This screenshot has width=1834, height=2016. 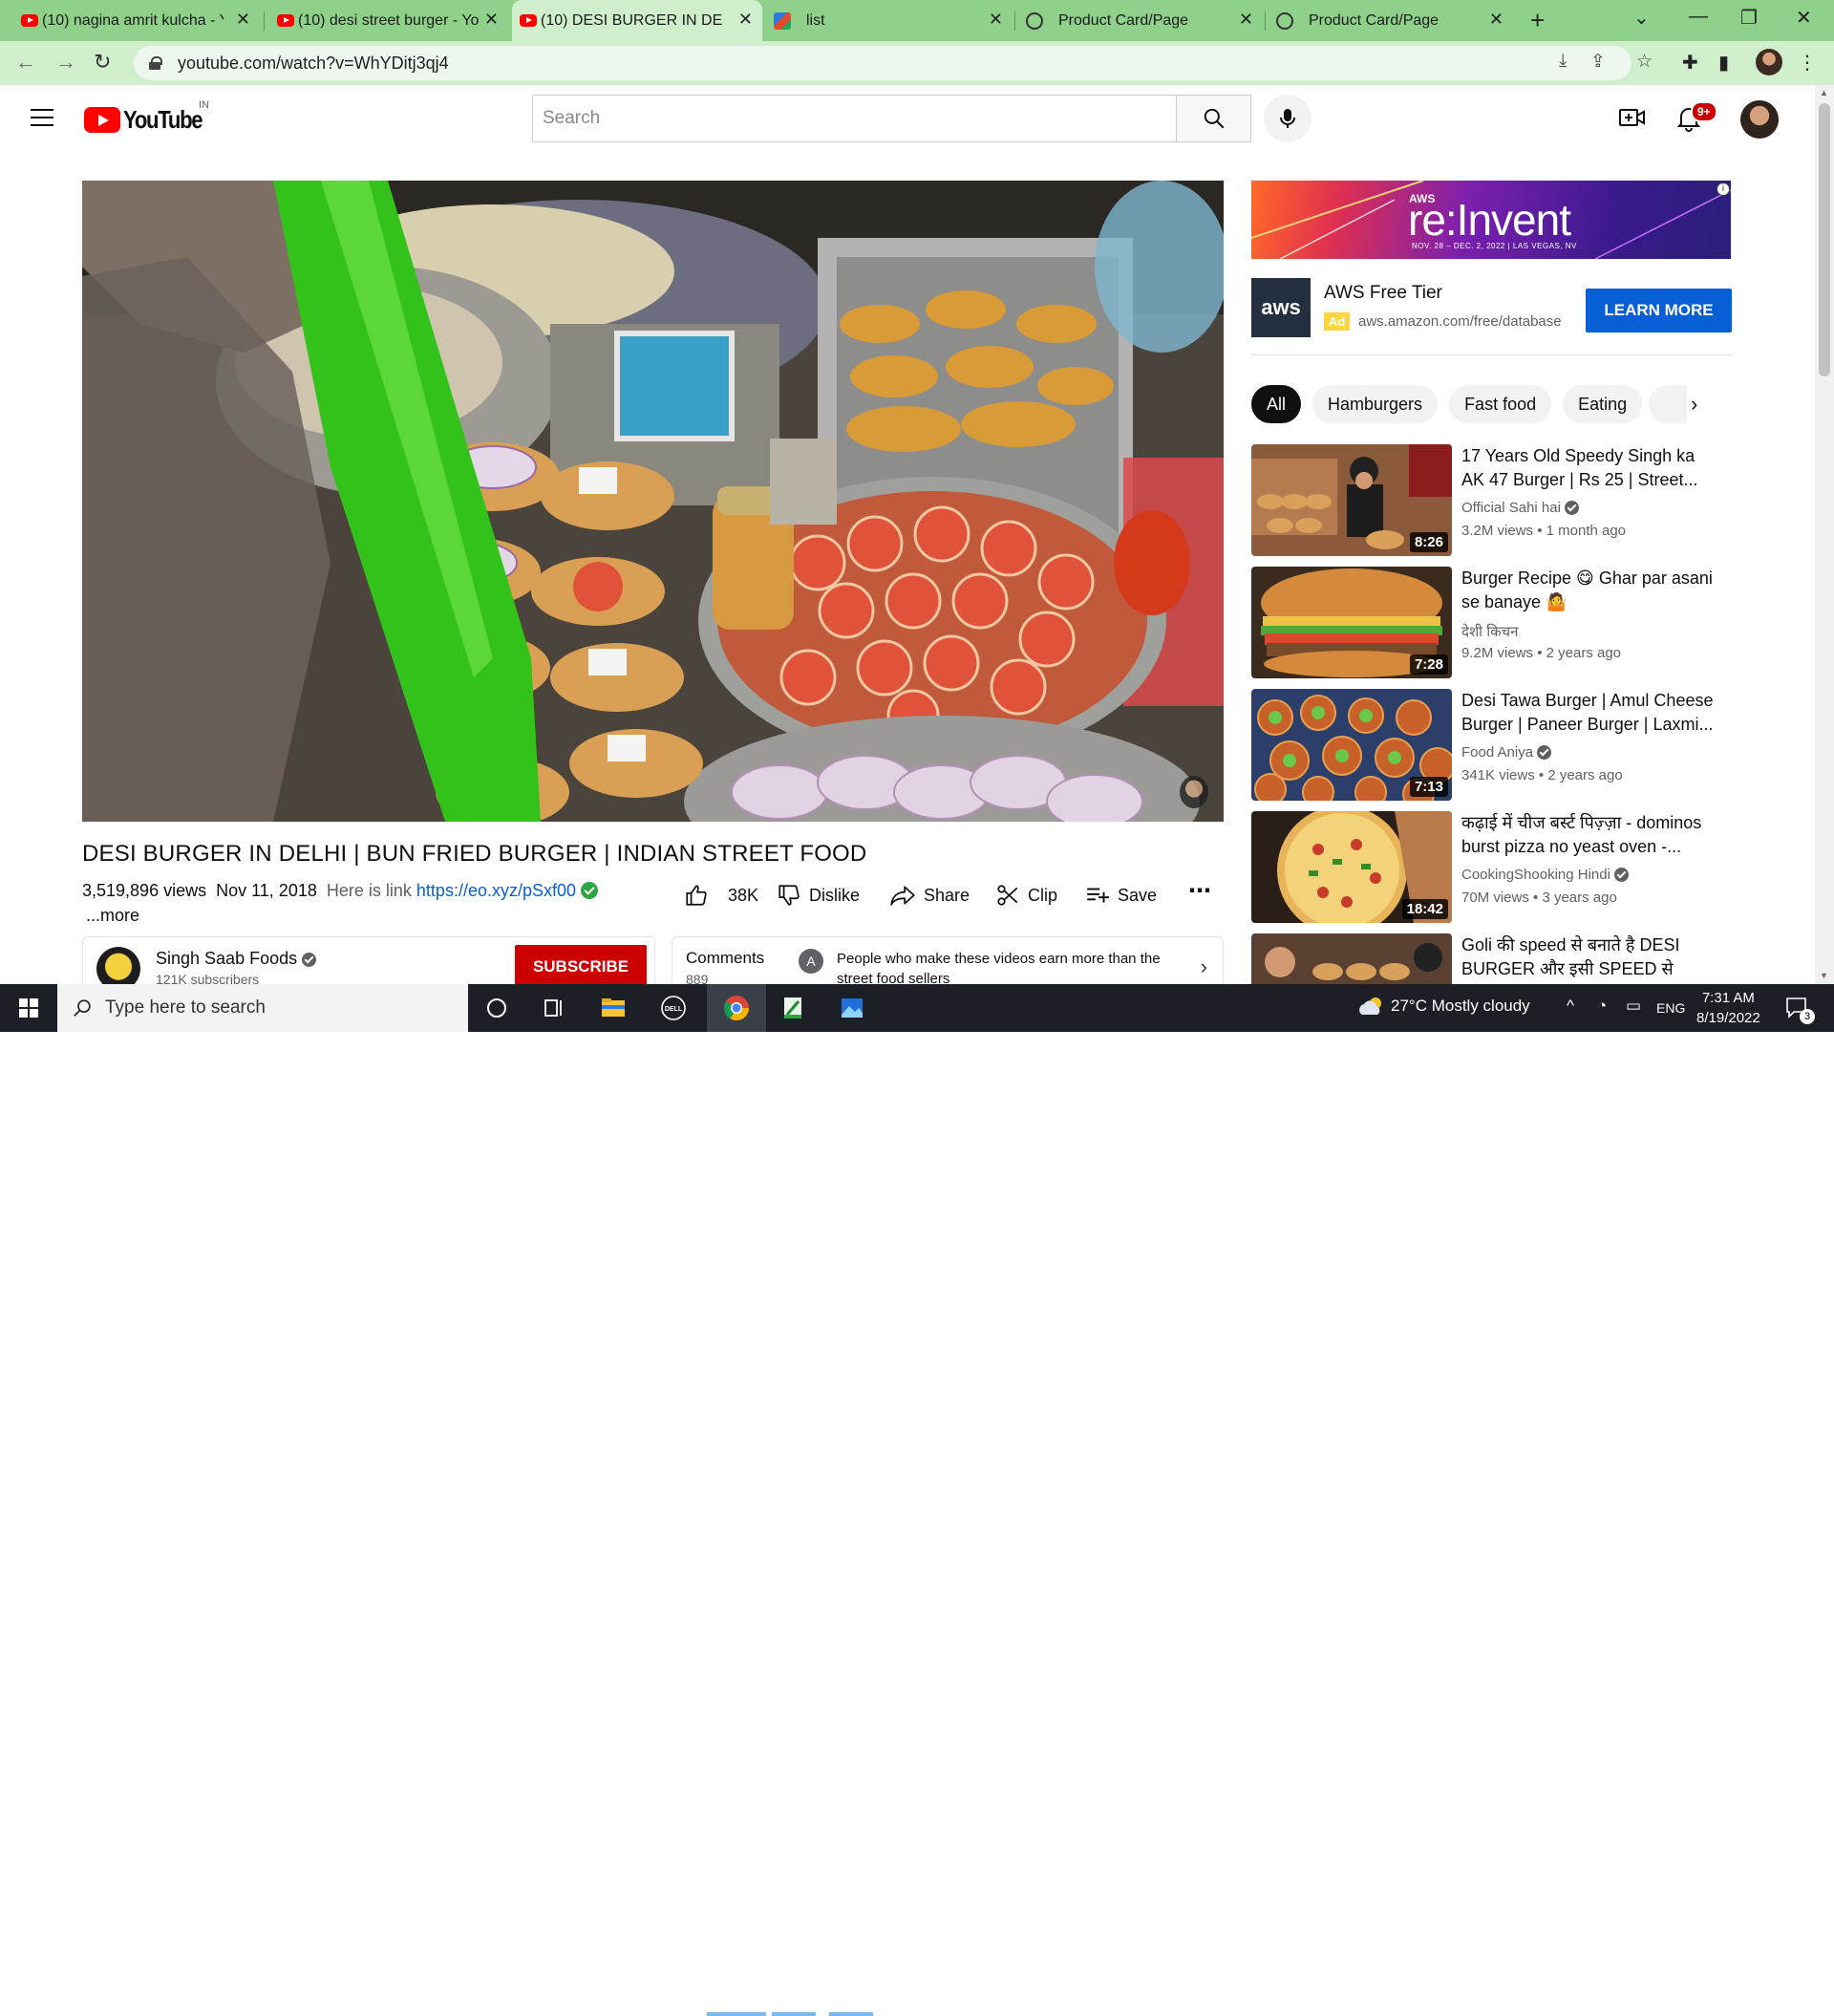 I want to click on share-page-icon: ⇪, so click(x=1598, y=62).